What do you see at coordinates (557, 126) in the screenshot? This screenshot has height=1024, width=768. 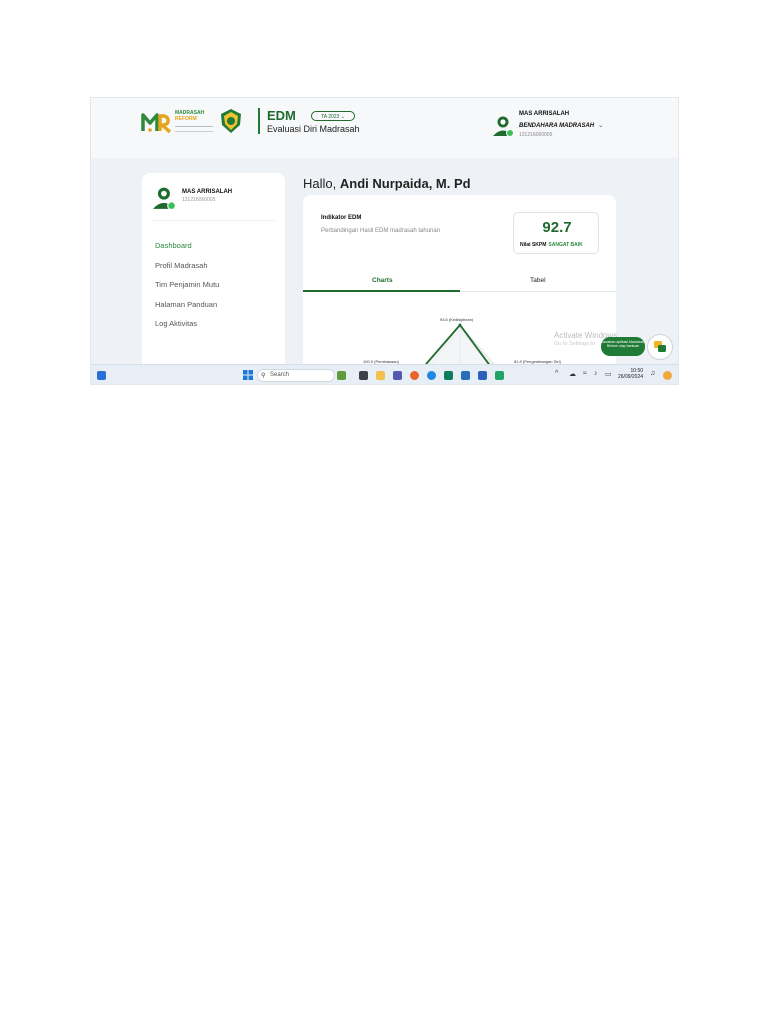 I see `header-user-role: BENDAHARA MADRASAH` at bounding box center [557, 126].